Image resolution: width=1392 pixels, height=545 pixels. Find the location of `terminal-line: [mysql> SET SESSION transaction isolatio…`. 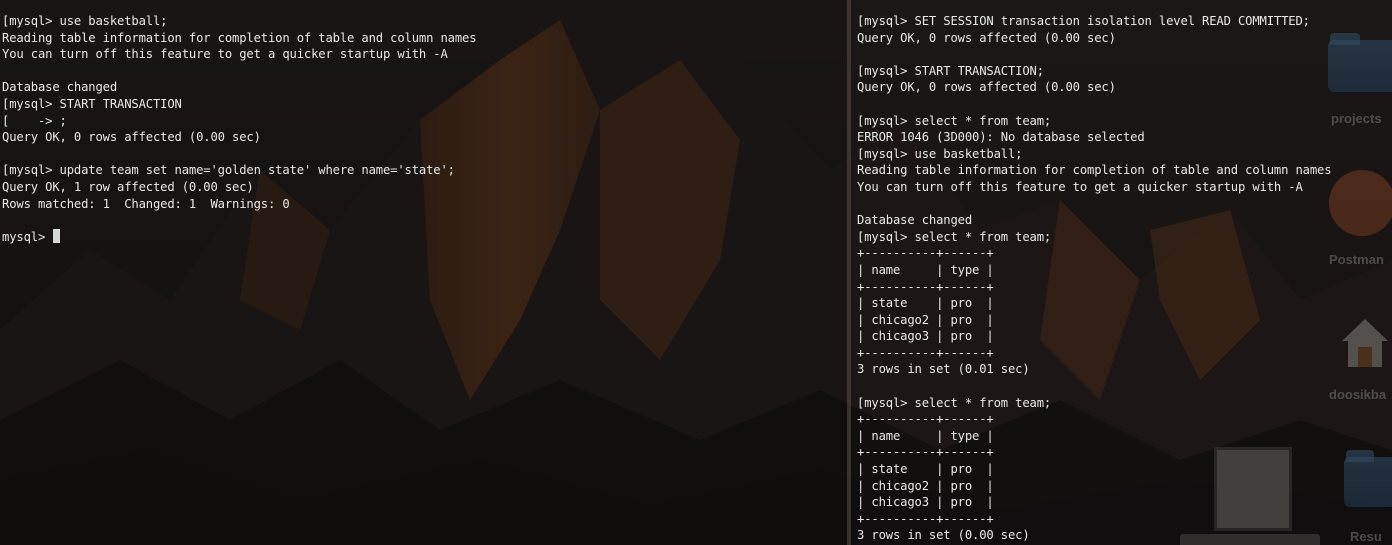

terminal-line: [mysql> SET SESSION transaction isolatio… is located at coordinates (1083, 21).